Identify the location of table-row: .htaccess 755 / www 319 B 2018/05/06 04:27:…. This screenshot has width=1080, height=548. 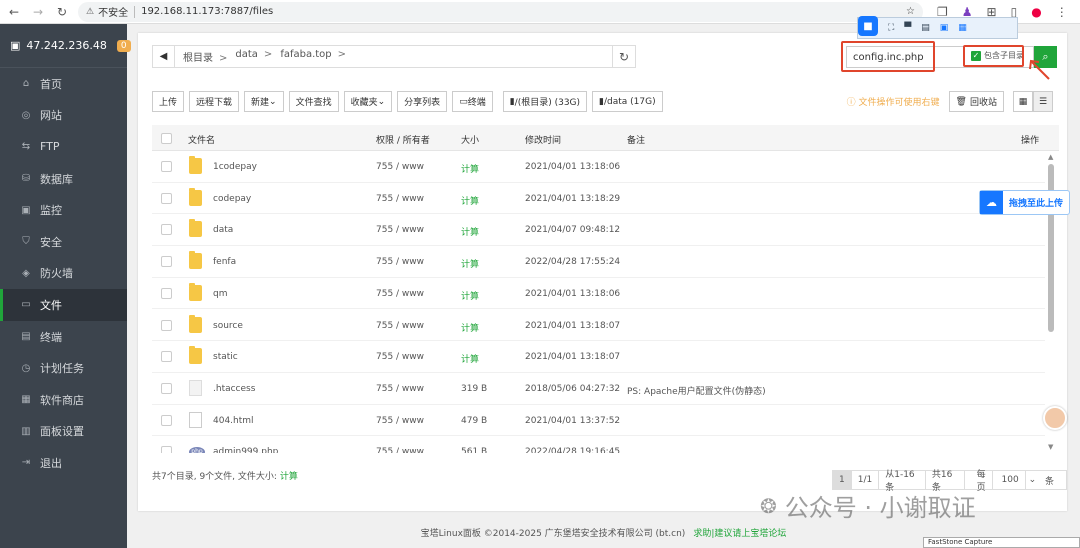
(598, 389).